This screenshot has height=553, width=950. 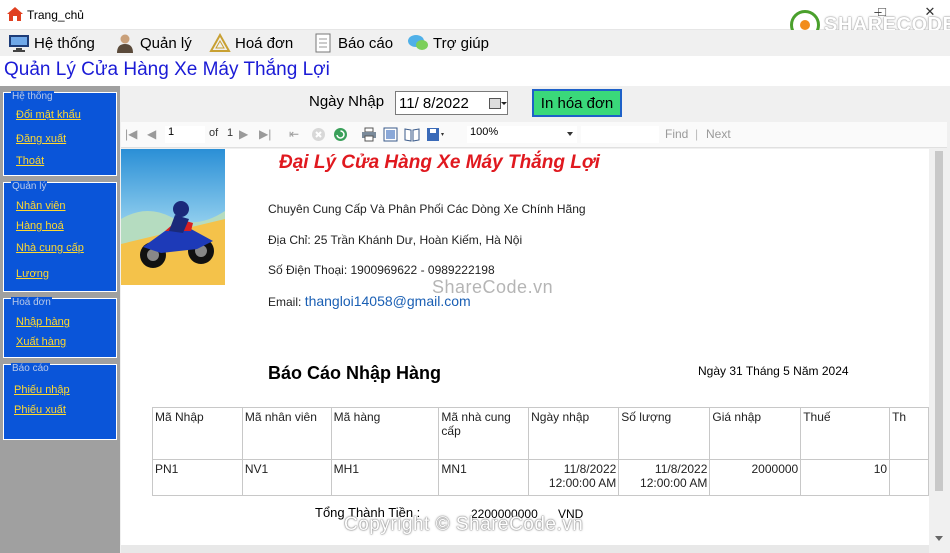 What do you see at coordinates (43, 322) in the screenshot?
I see `sidebar-link-nhap-hang: Nhập hàng` at bounding box center [43, 322].